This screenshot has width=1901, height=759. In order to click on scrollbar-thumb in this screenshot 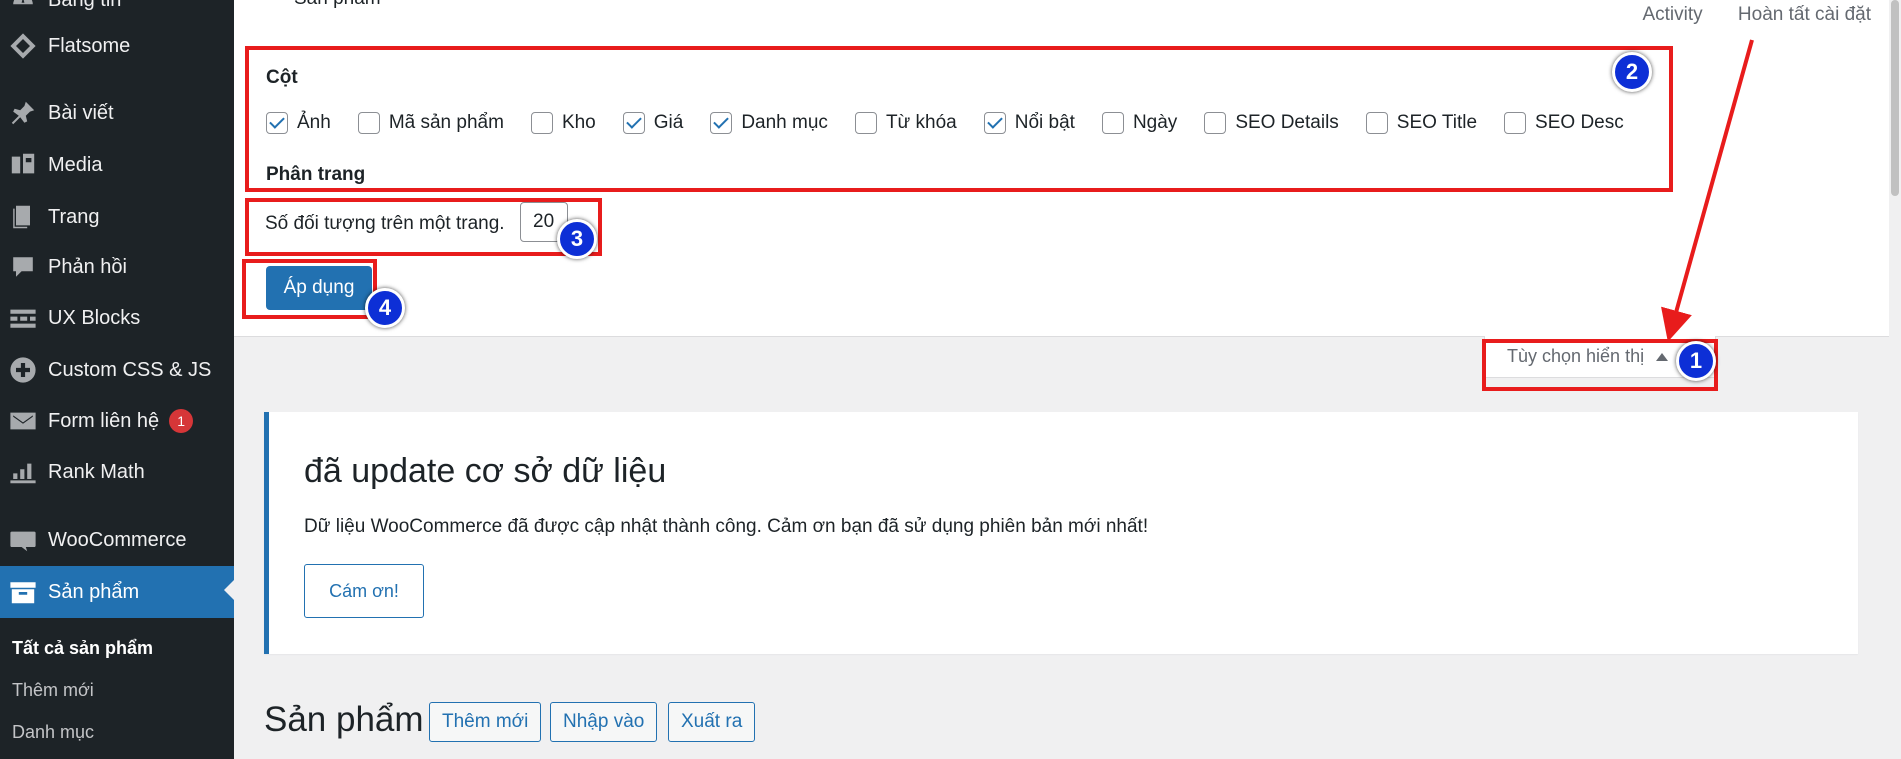, I will do `click(1895, 98)`.